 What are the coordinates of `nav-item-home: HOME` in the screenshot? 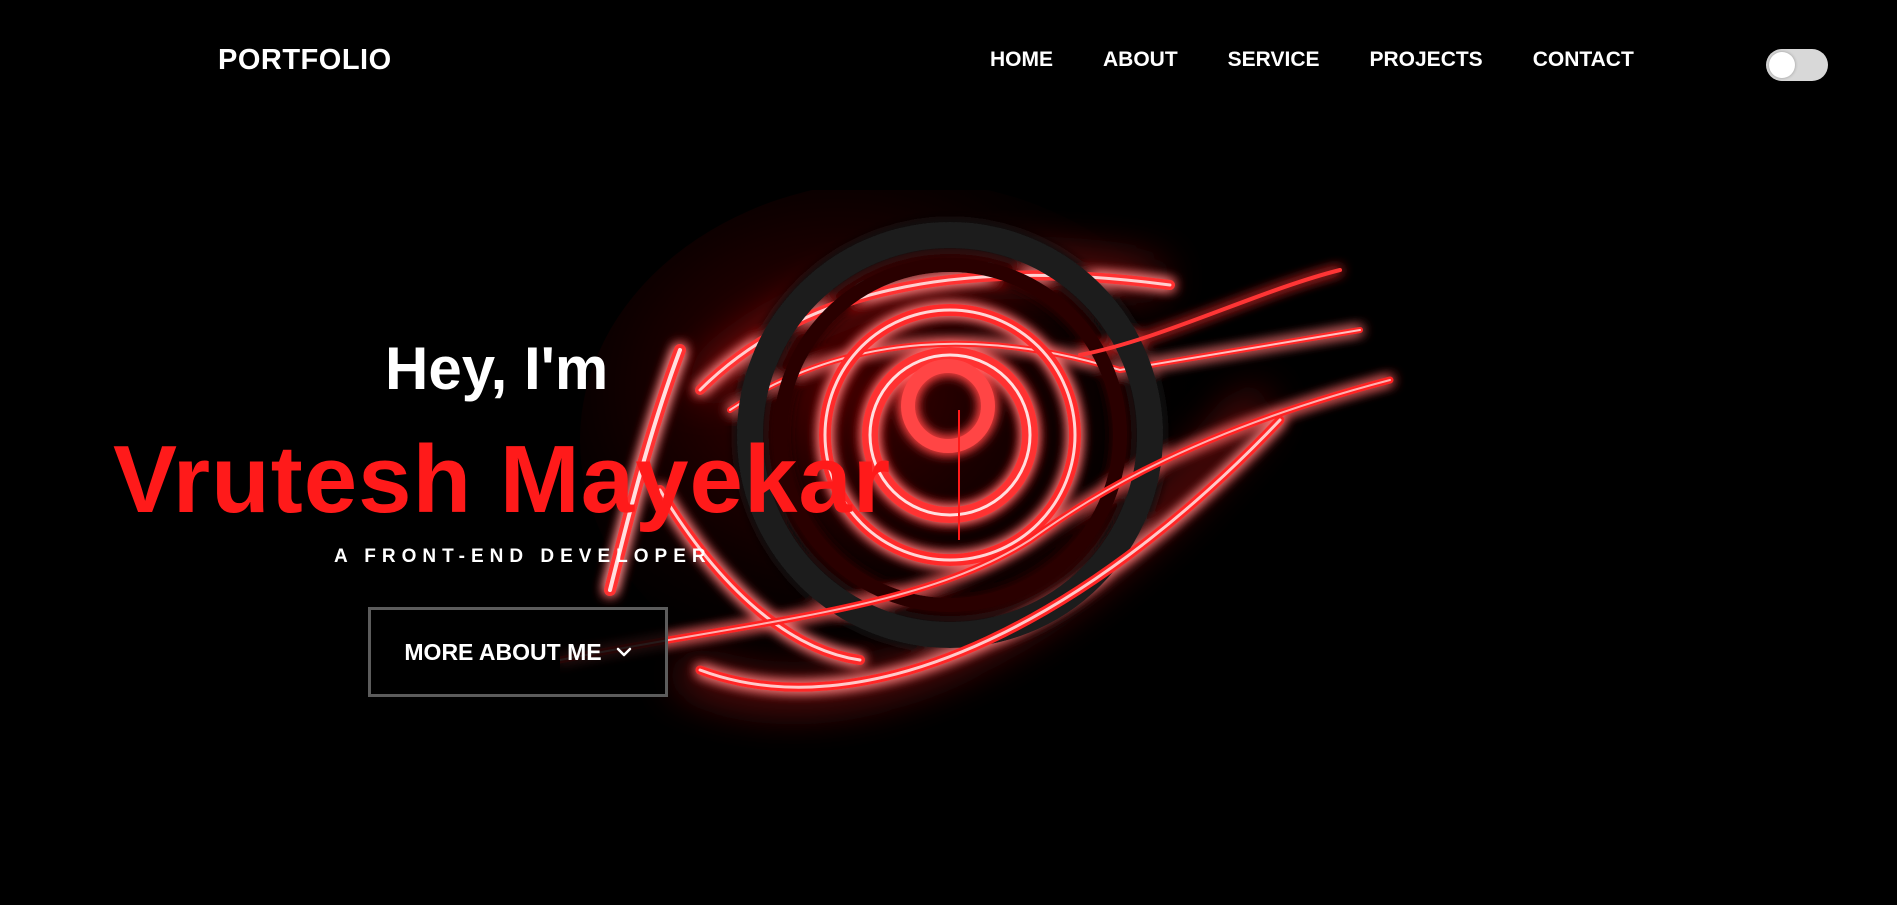 It's located at (1021, 60).